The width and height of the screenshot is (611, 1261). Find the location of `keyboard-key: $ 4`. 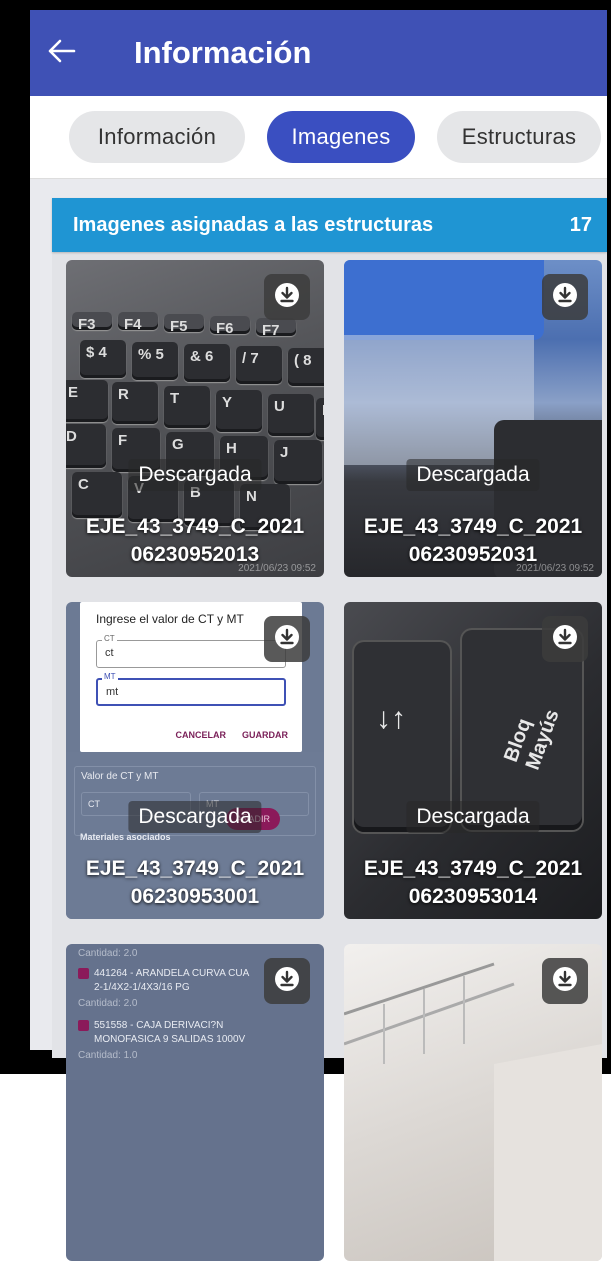

keyboard-key: $ 4 is located at coordinates (103, 359).